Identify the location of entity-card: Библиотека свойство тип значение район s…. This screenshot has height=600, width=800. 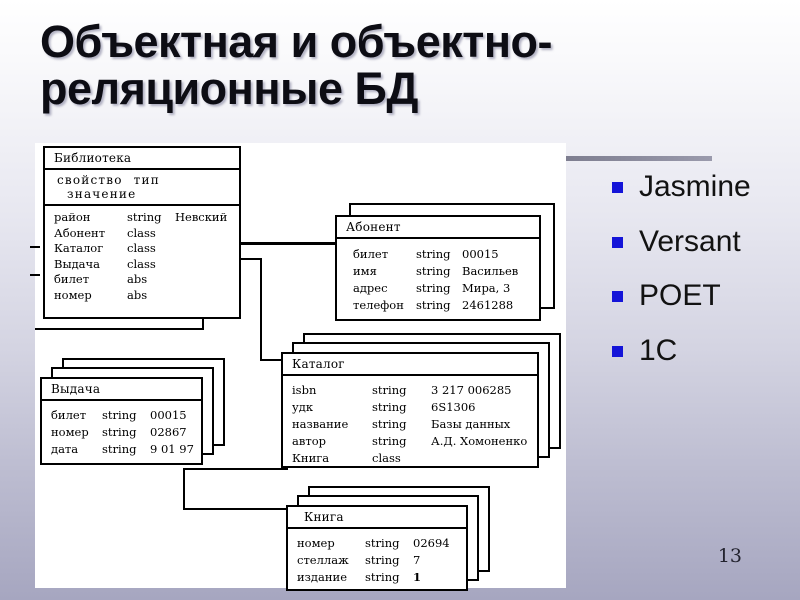
(142, 232).